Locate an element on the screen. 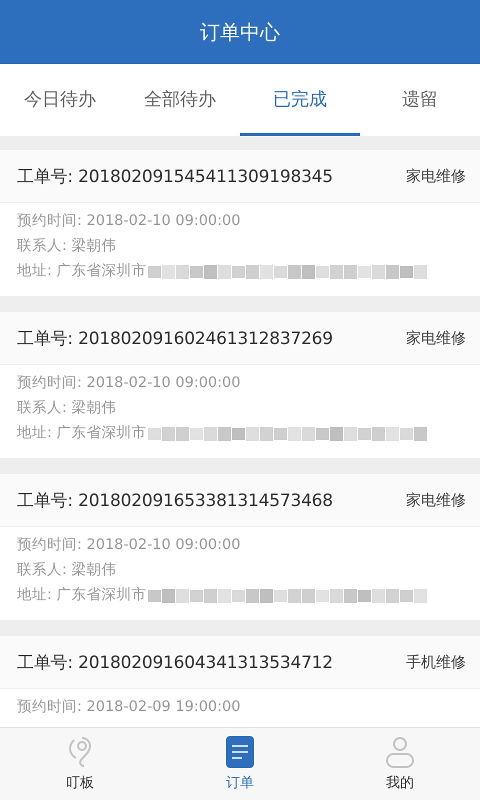  nav-tab: 我的 is located at coordinates (400, 764).